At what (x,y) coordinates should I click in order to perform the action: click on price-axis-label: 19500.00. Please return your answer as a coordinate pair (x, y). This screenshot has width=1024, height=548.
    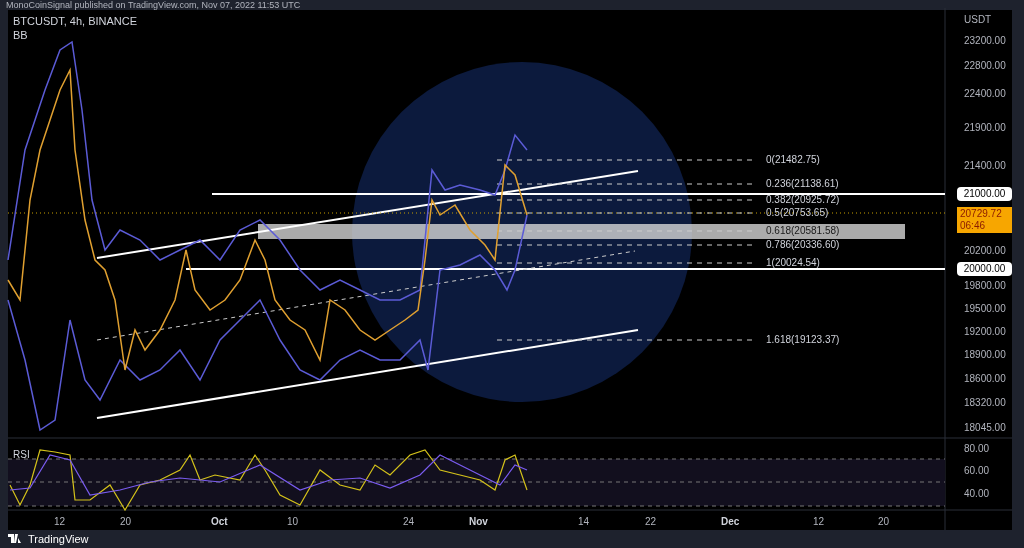
    Looking at the image, I should click on (985, 309).